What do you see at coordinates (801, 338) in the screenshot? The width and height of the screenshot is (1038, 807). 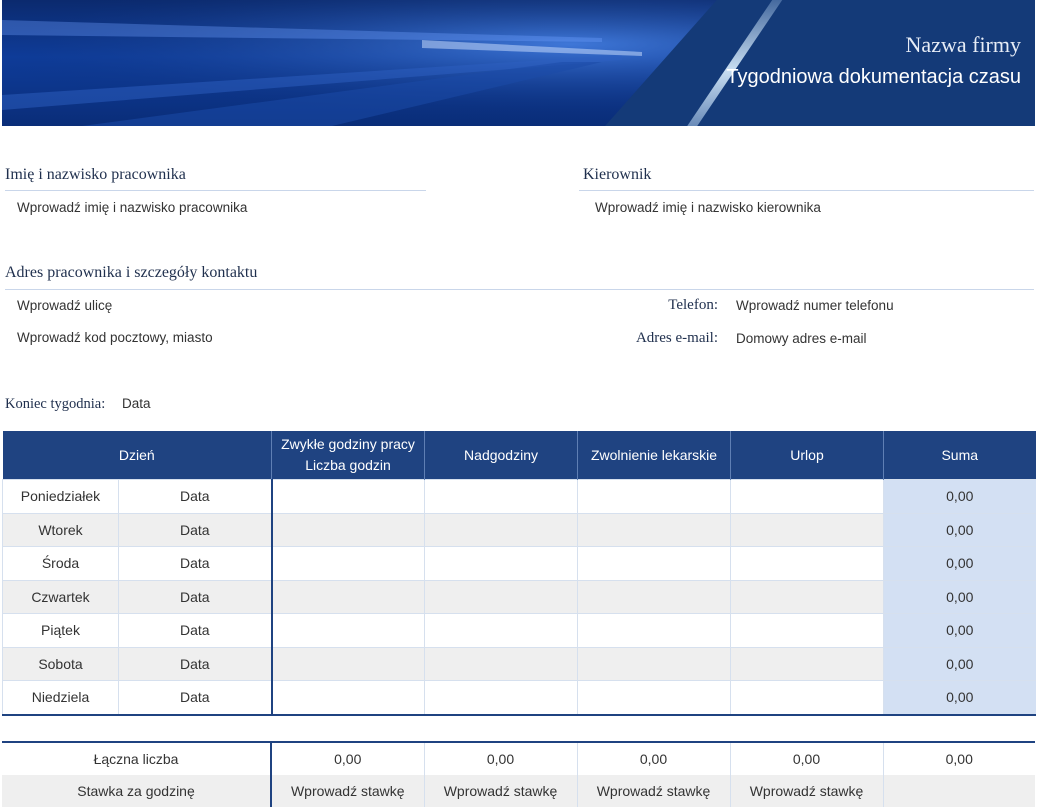 I see `email-field: Domowy adres e-mail` at bounding box center [801, 338].